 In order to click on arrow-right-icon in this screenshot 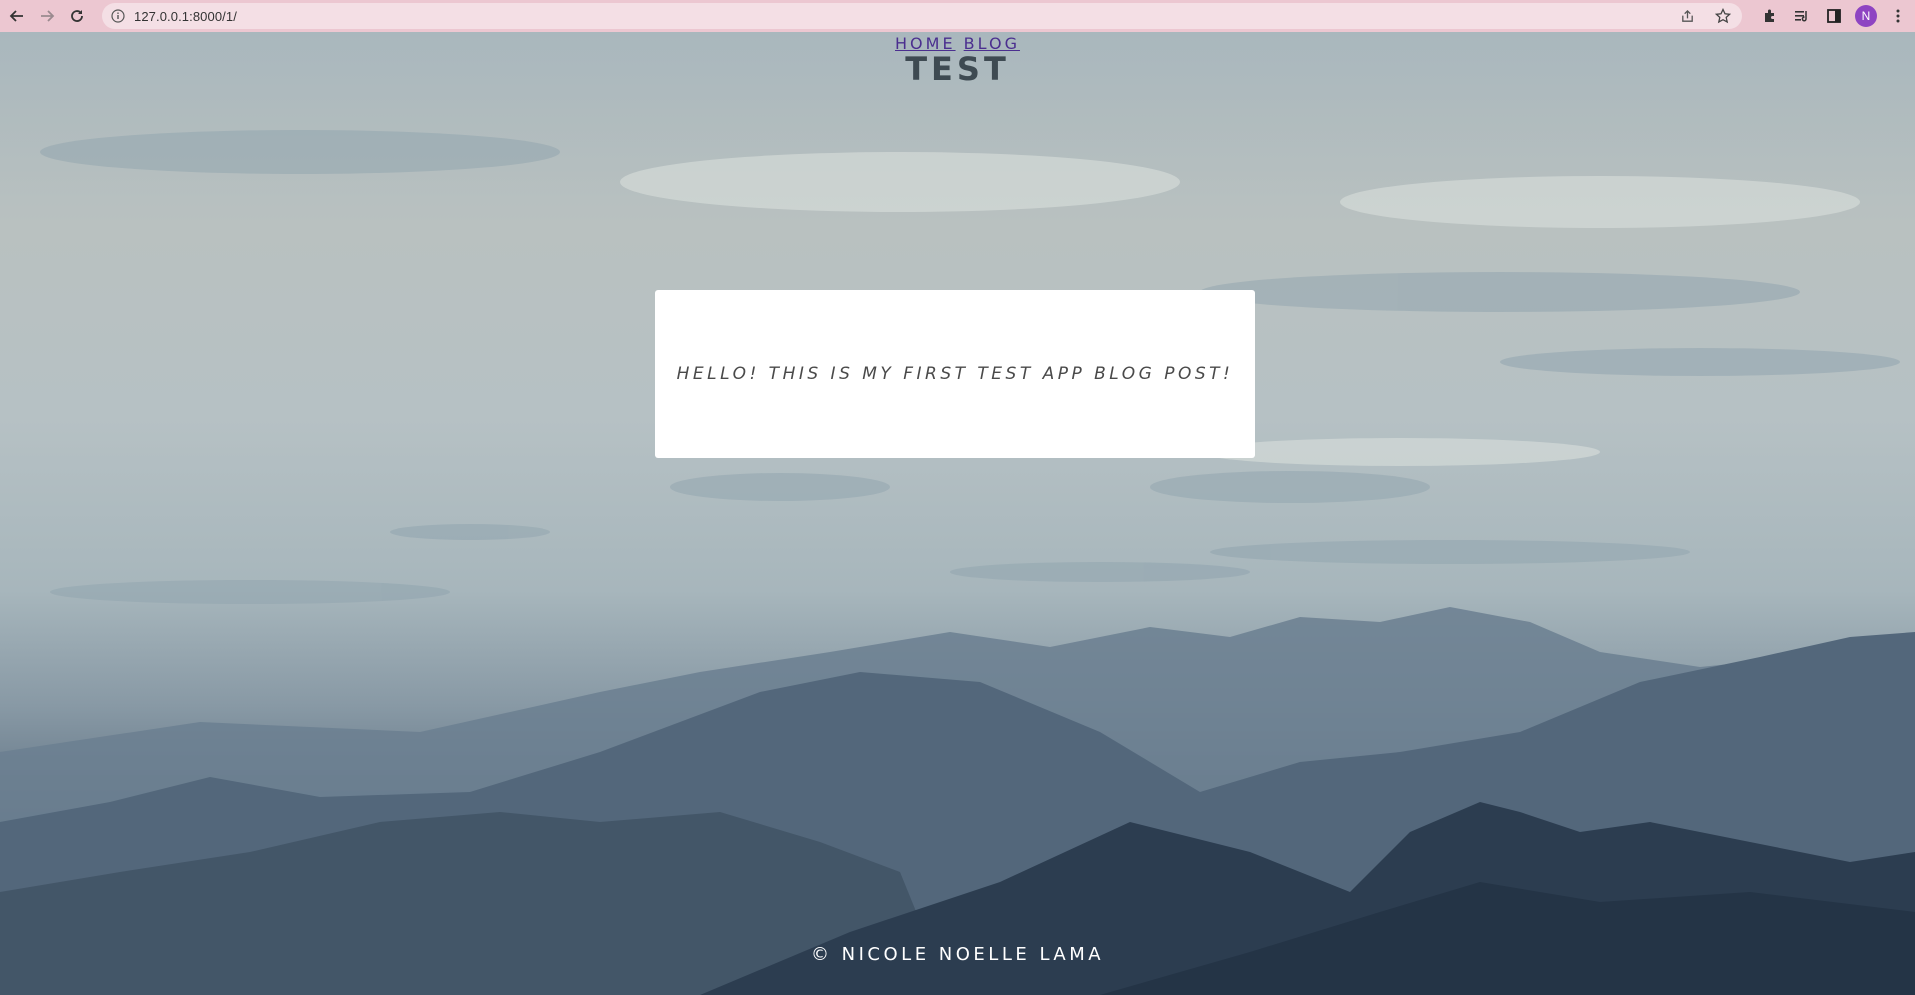, I will do `click(48, 16)`.